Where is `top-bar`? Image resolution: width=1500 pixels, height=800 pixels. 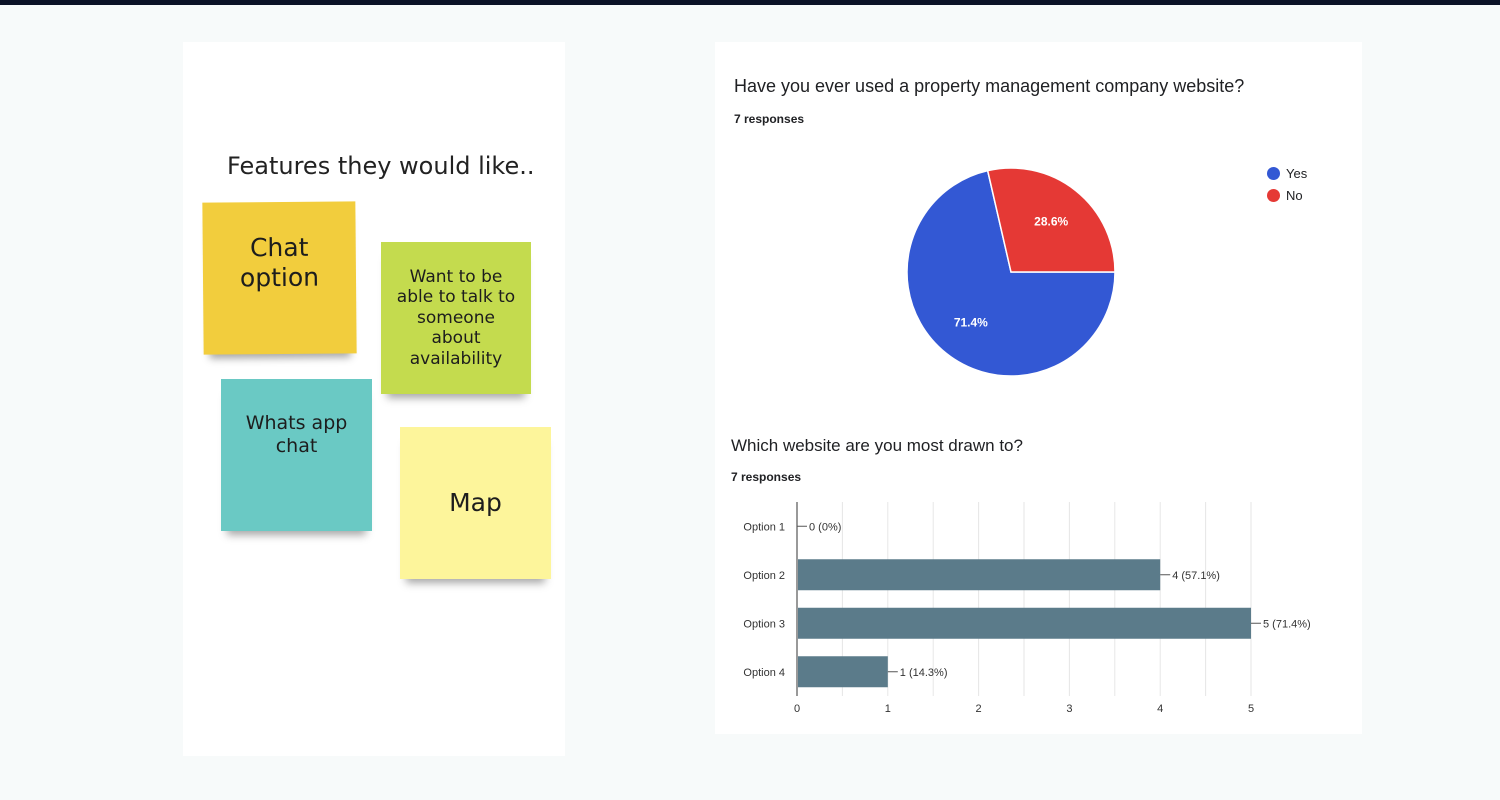 top-bar is located at coordinates (750, 2).